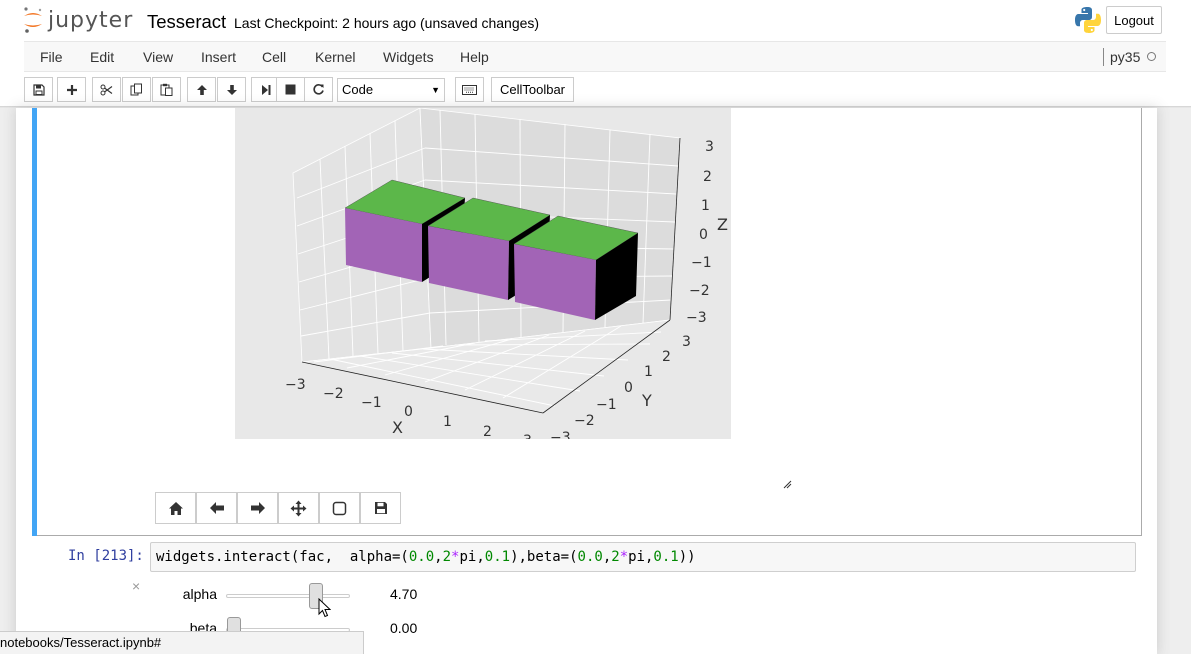  What do you see at coordinates (722, 224) in the screenshot?
I see `z-axis-label: Z` at bounding box center [722, 224].